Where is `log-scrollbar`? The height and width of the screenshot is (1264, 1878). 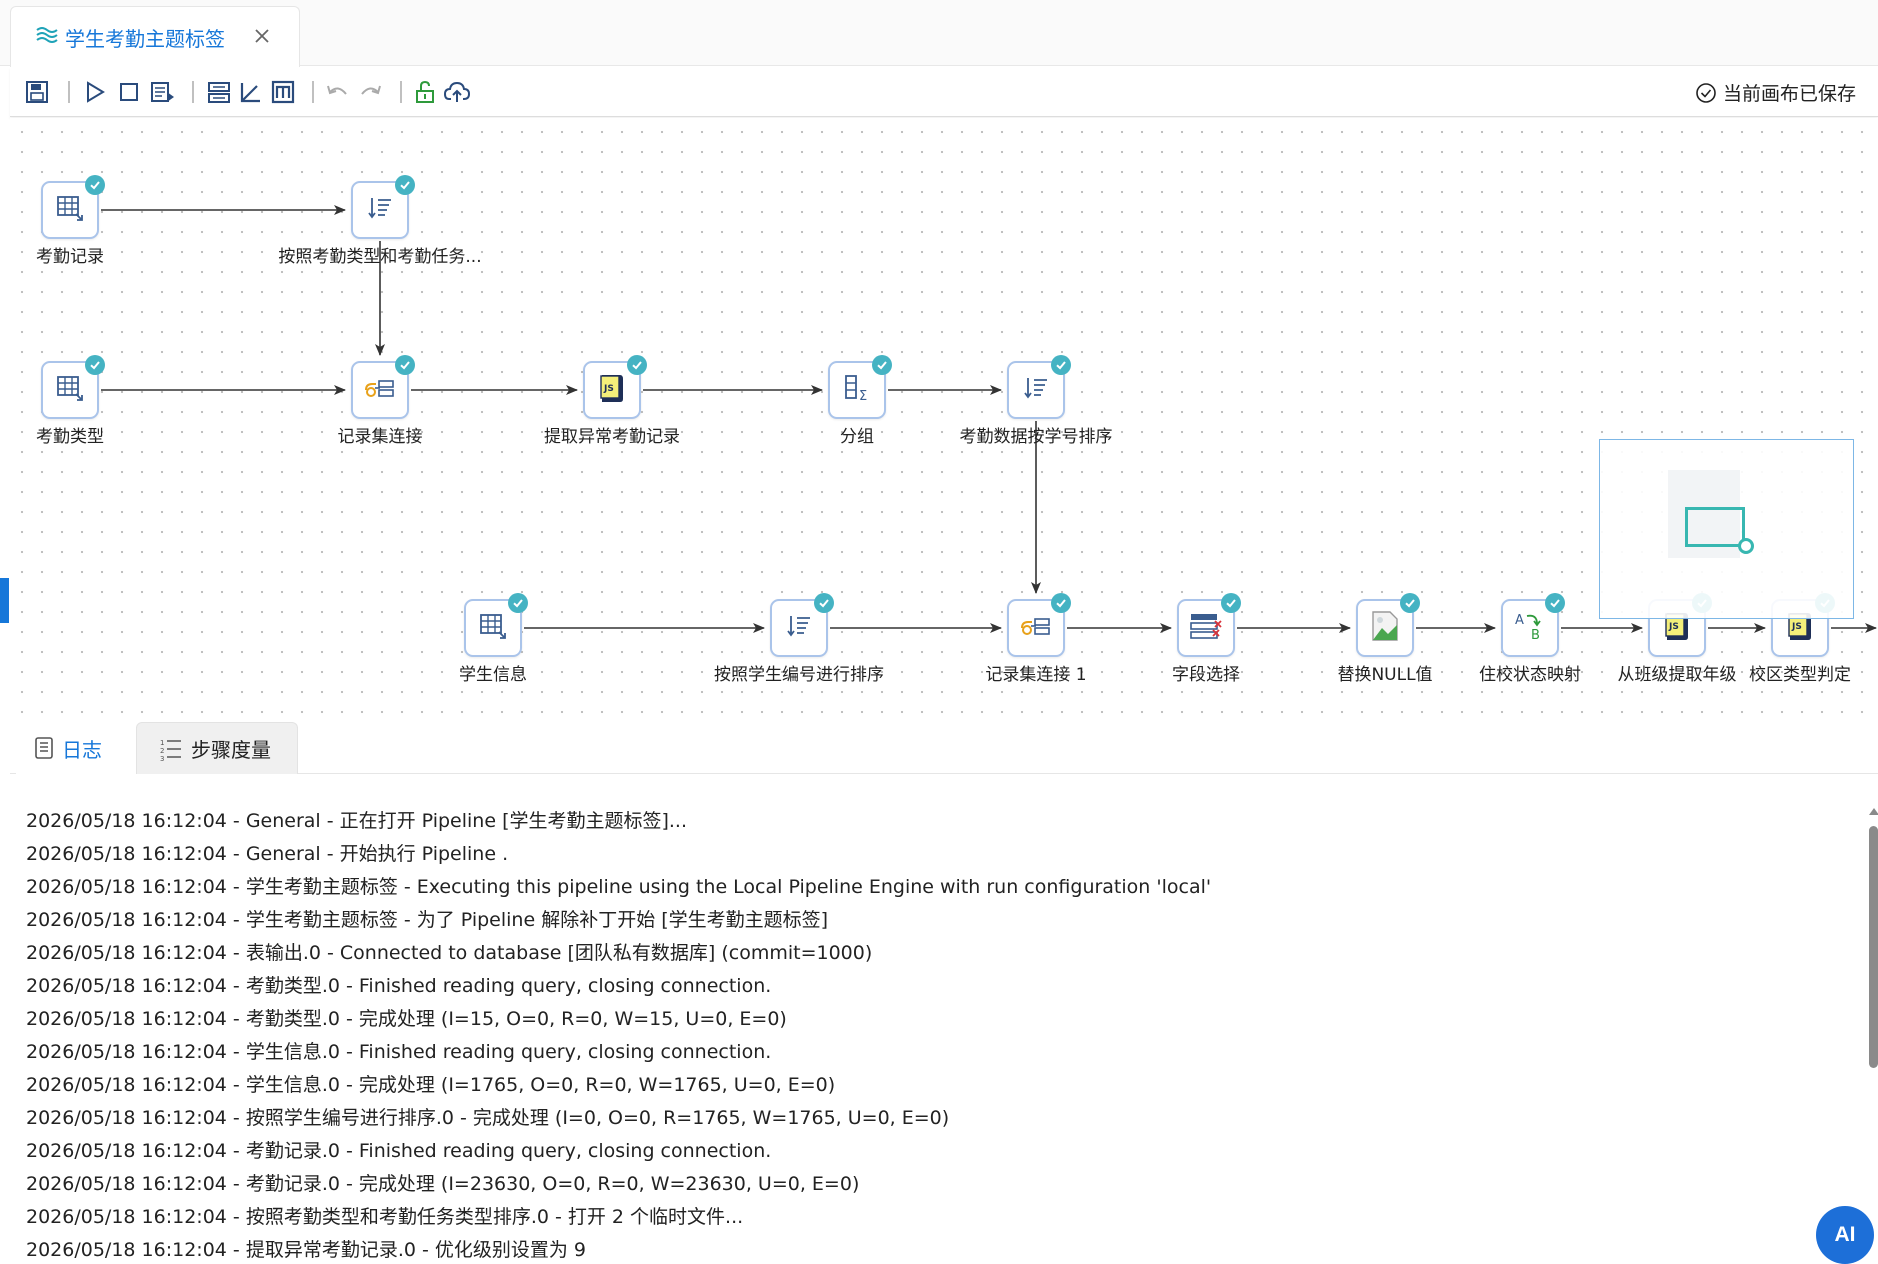 log-scrollbar is located at coordinates (1873, 1036).